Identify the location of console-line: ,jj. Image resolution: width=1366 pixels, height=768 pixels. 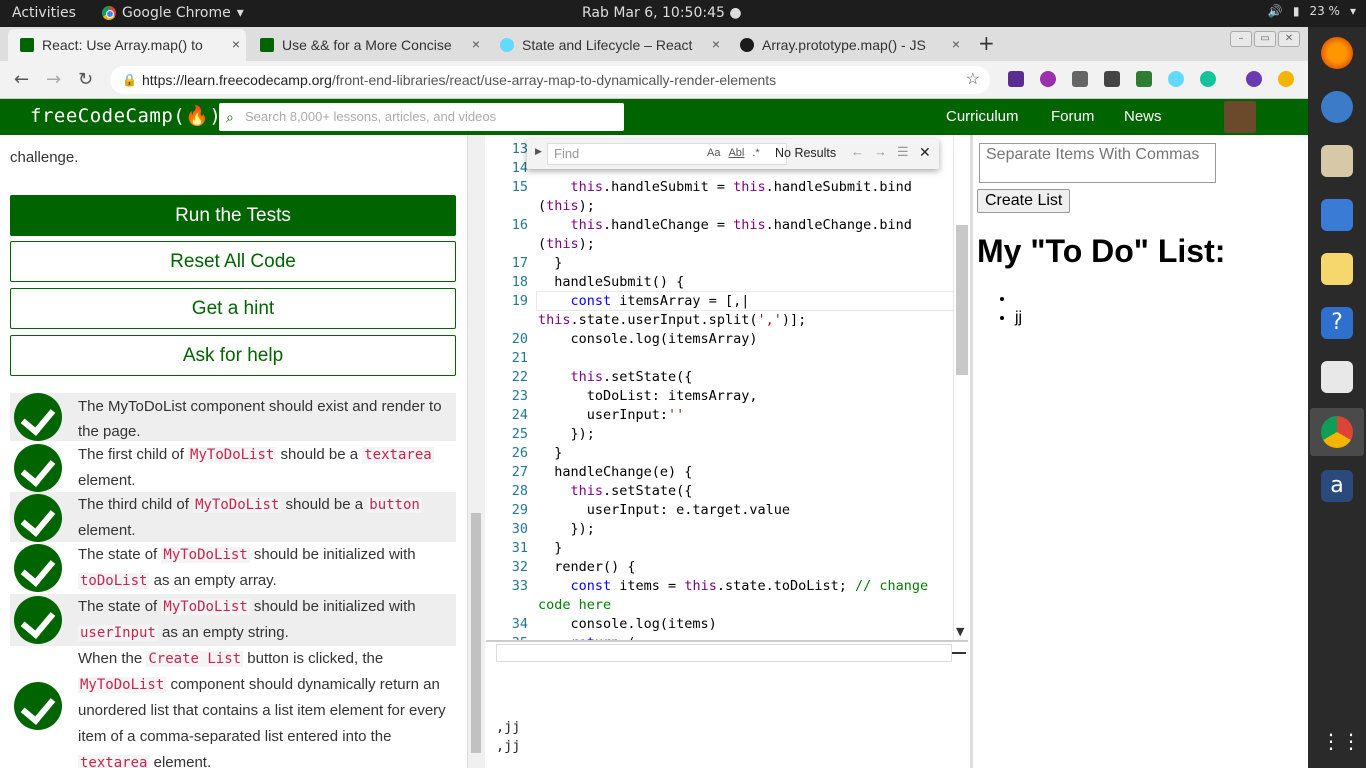
(508, 727).